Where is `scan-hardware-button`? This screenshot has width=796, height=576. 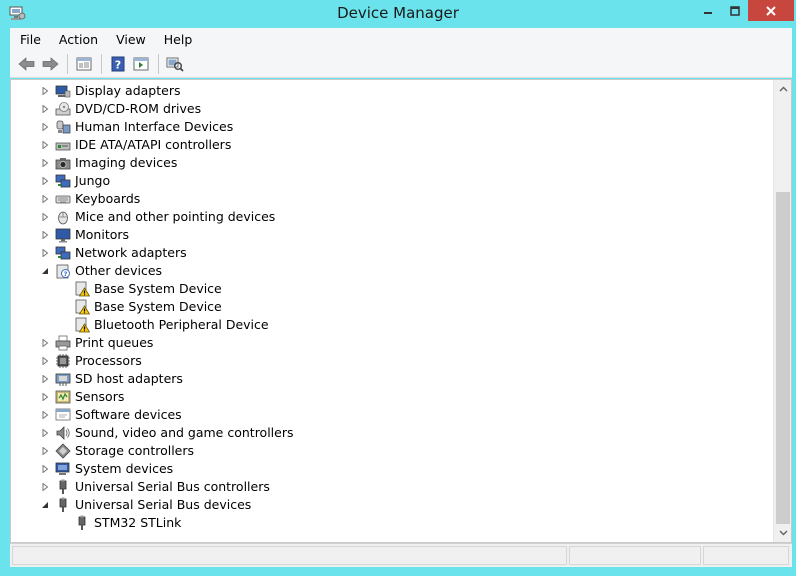 scan-hardware-button is located at coordinates (175, 64).